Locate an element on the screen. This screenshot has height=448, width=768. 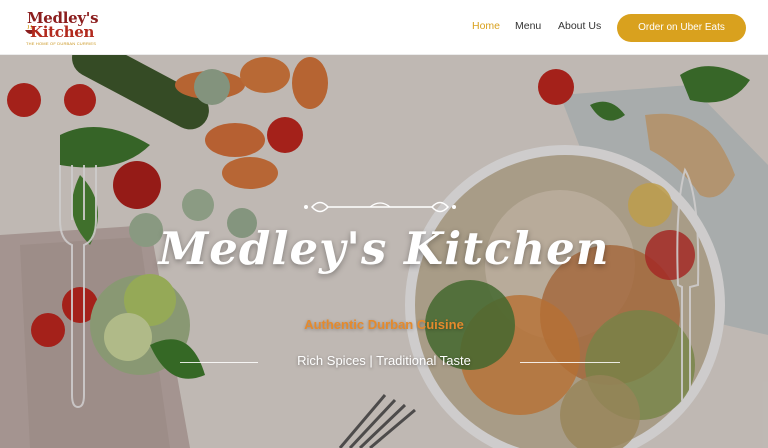
order-uber-eats-button: Order on Uber Eats is located at coordinates (681, 28).